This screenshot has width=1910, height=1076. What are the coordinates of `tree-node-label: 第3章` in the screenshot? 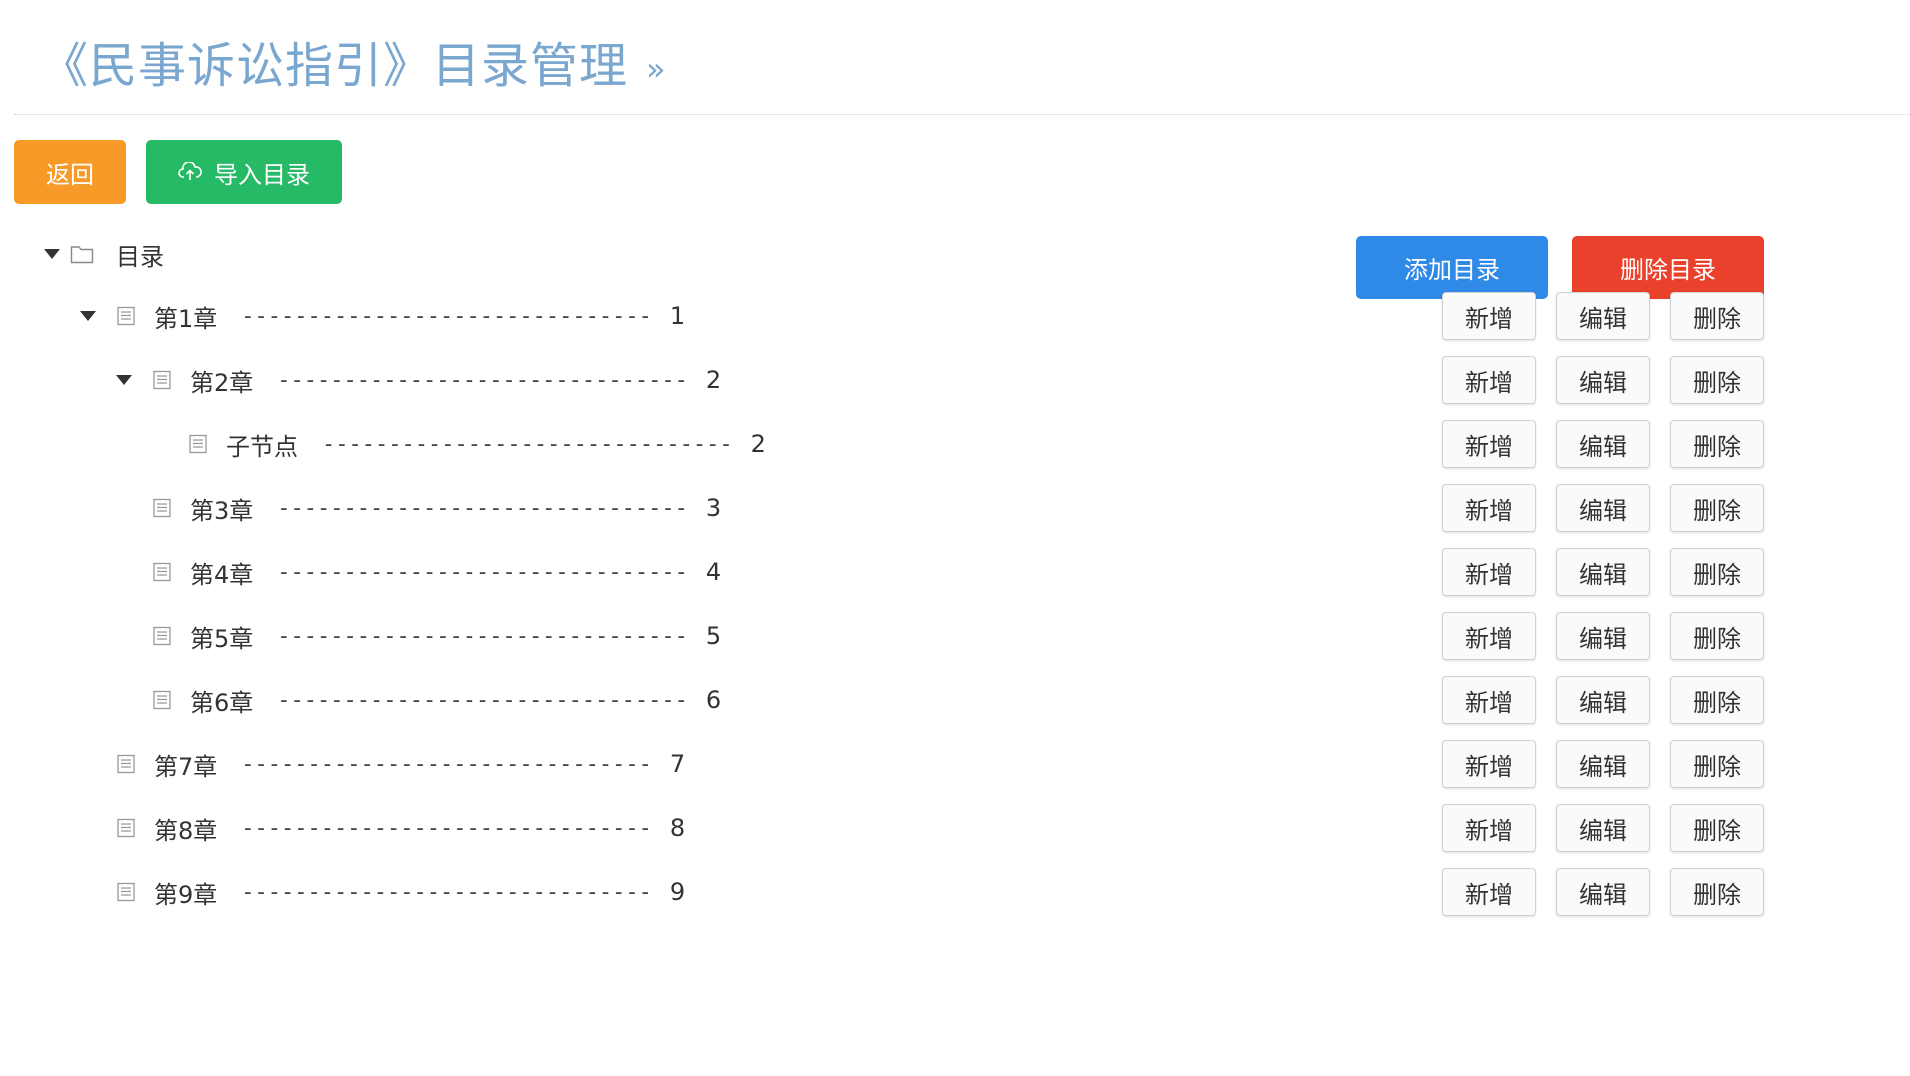 It's located at (222, 510).